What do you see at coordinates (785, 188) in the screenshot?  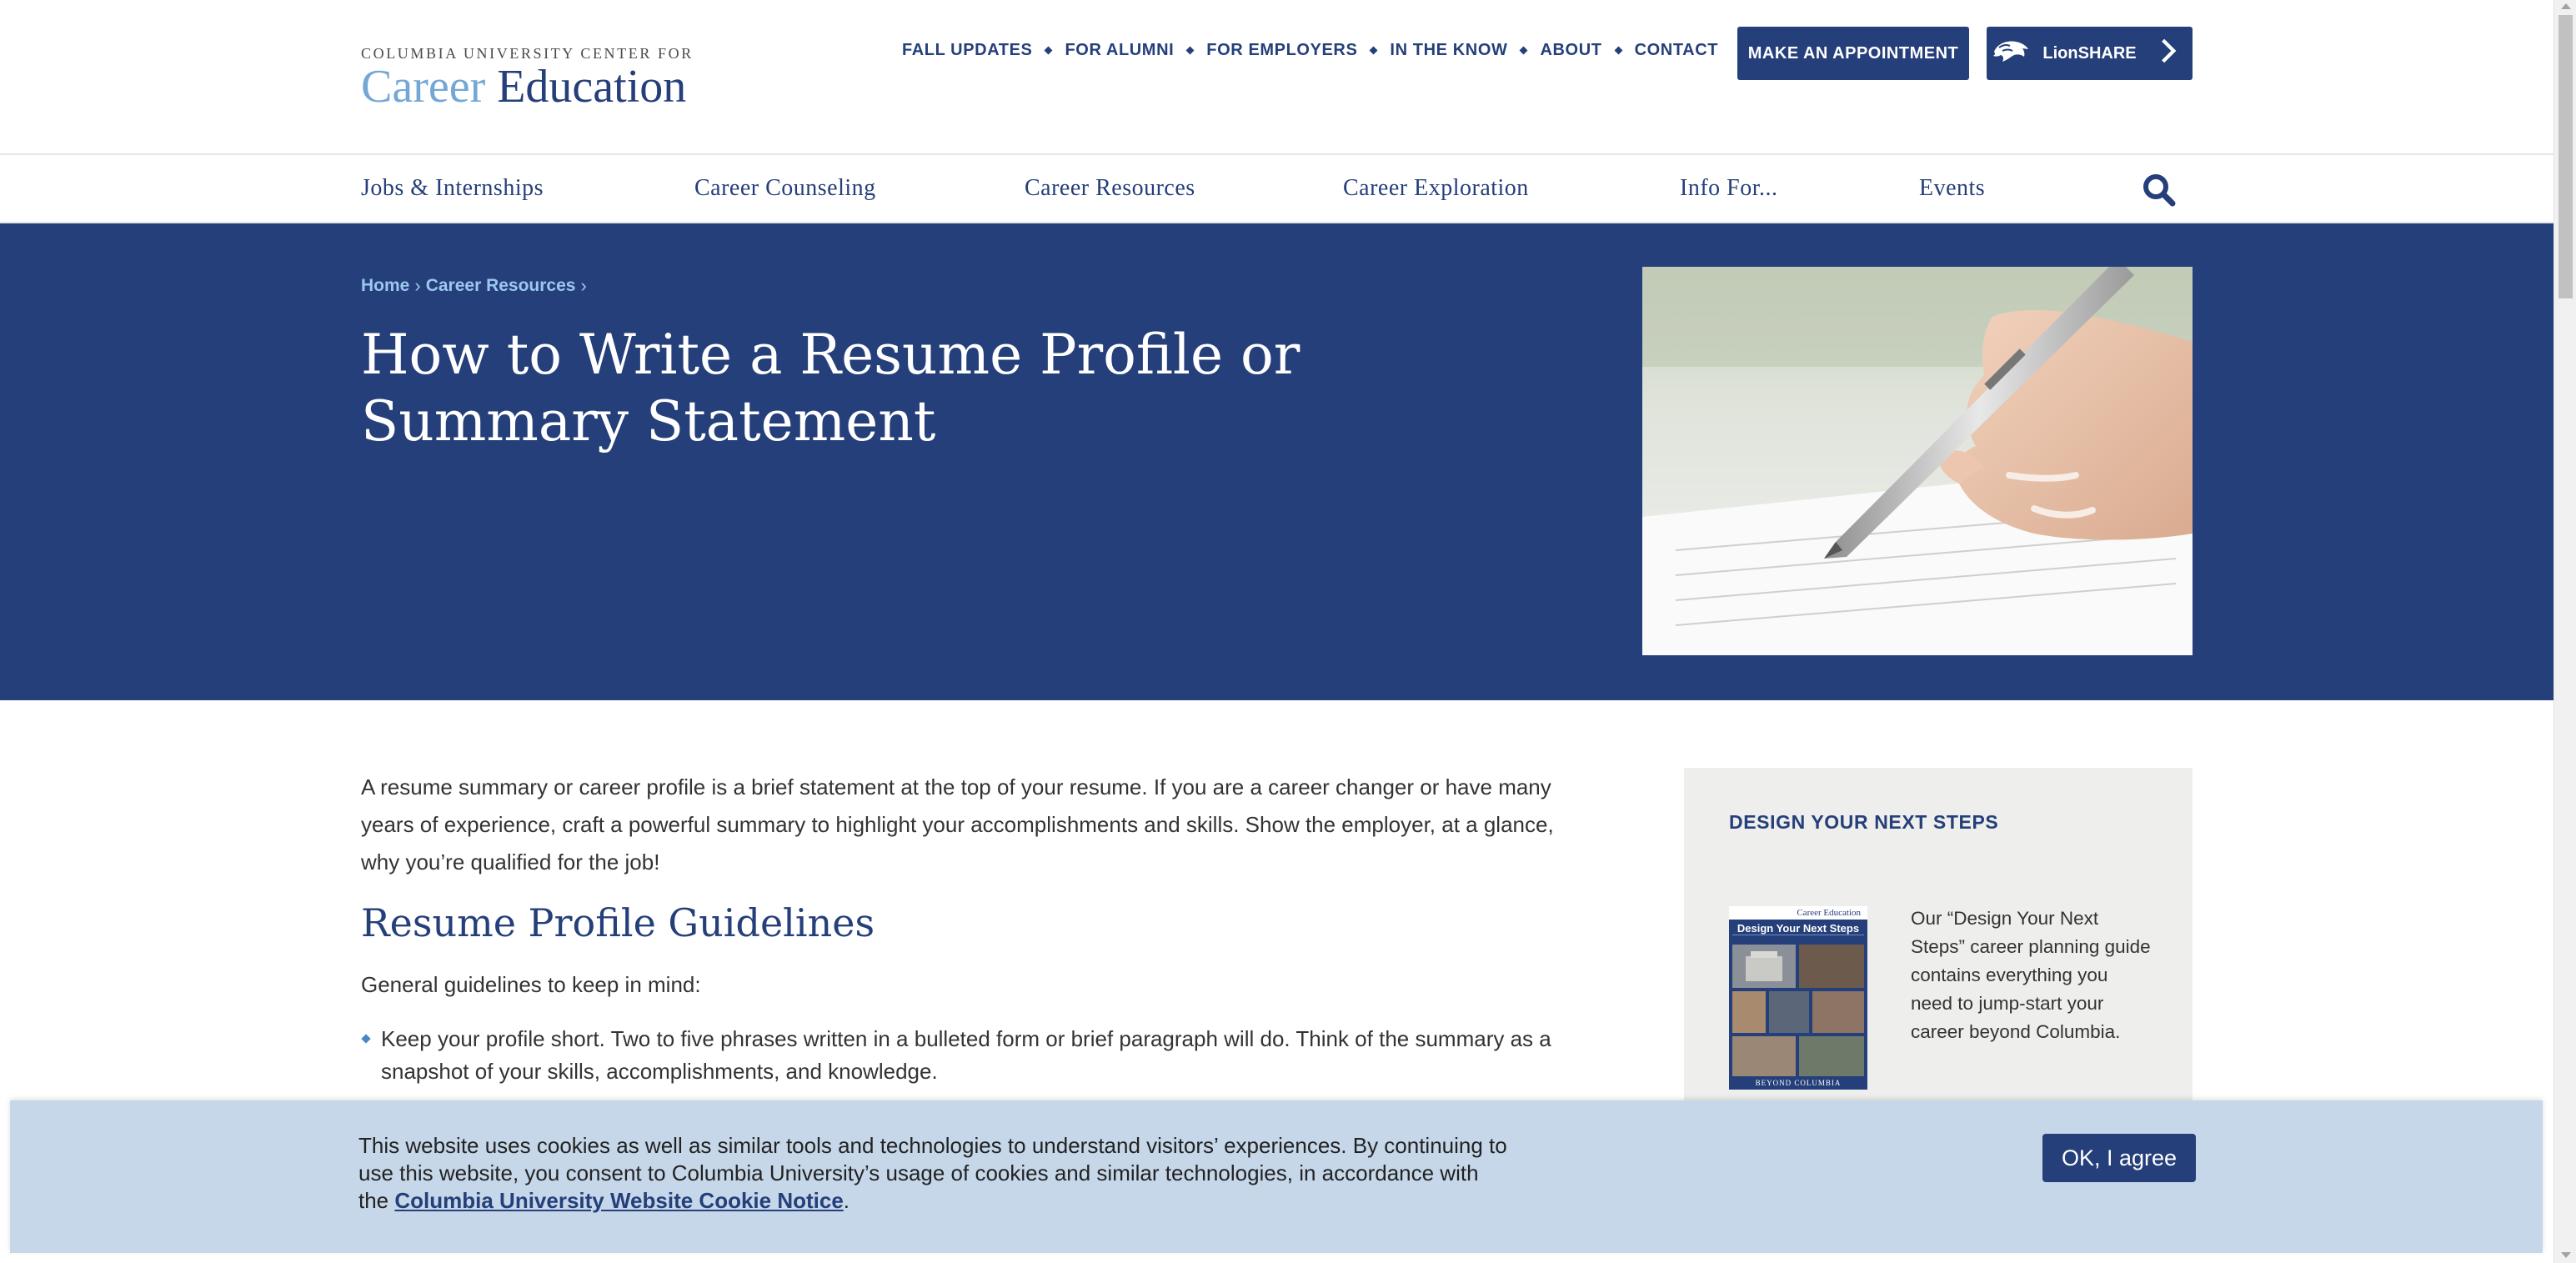 I see `nav-item-career-counseling: Career Counseling` at bounding box center [785, 188].